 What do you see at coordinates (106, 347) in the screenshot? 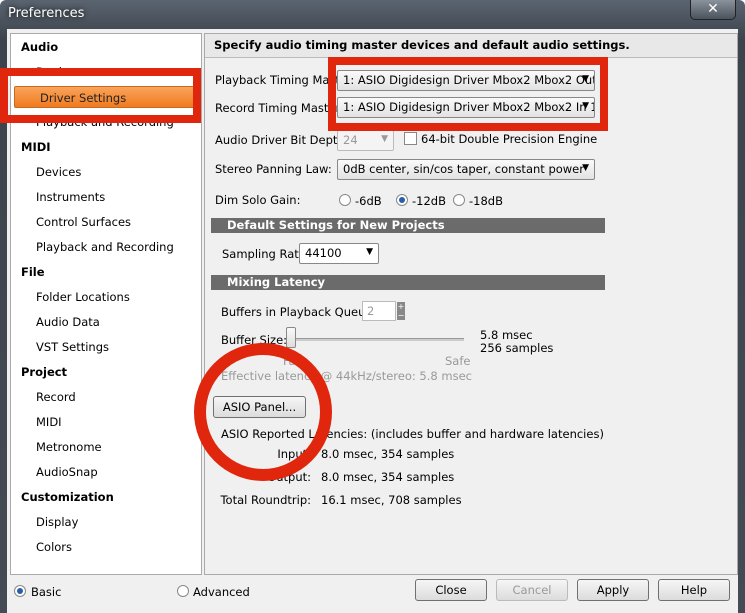
I see `sidebar-item: VST Settings` at bounding box center [106, 347].